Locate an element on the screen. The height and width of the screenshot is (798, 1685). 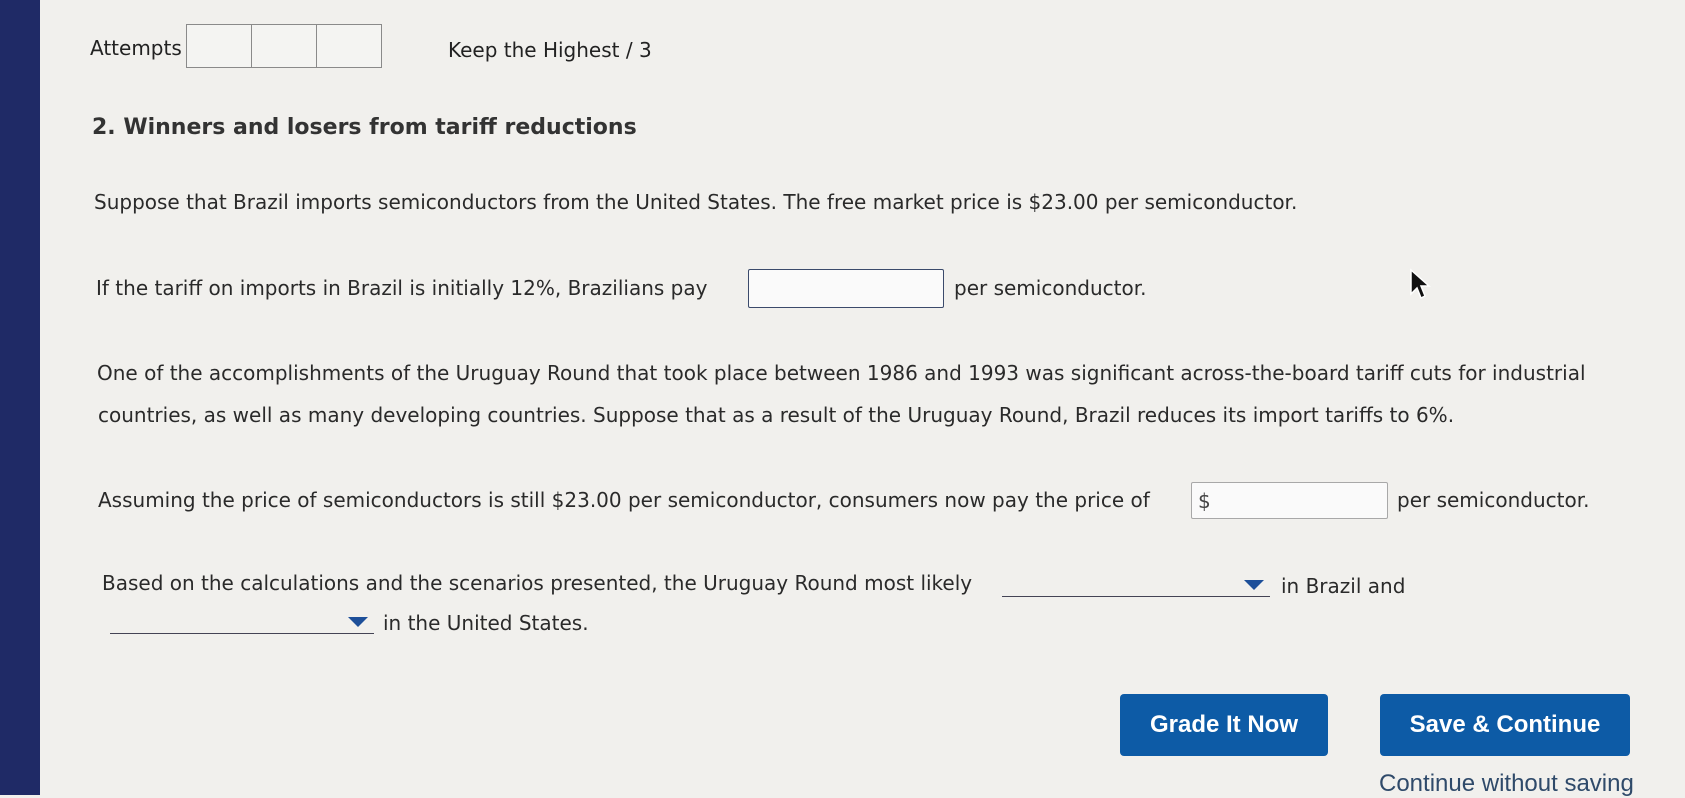
based-suffix-text: in the United States. is located at coordinates (486, 623).